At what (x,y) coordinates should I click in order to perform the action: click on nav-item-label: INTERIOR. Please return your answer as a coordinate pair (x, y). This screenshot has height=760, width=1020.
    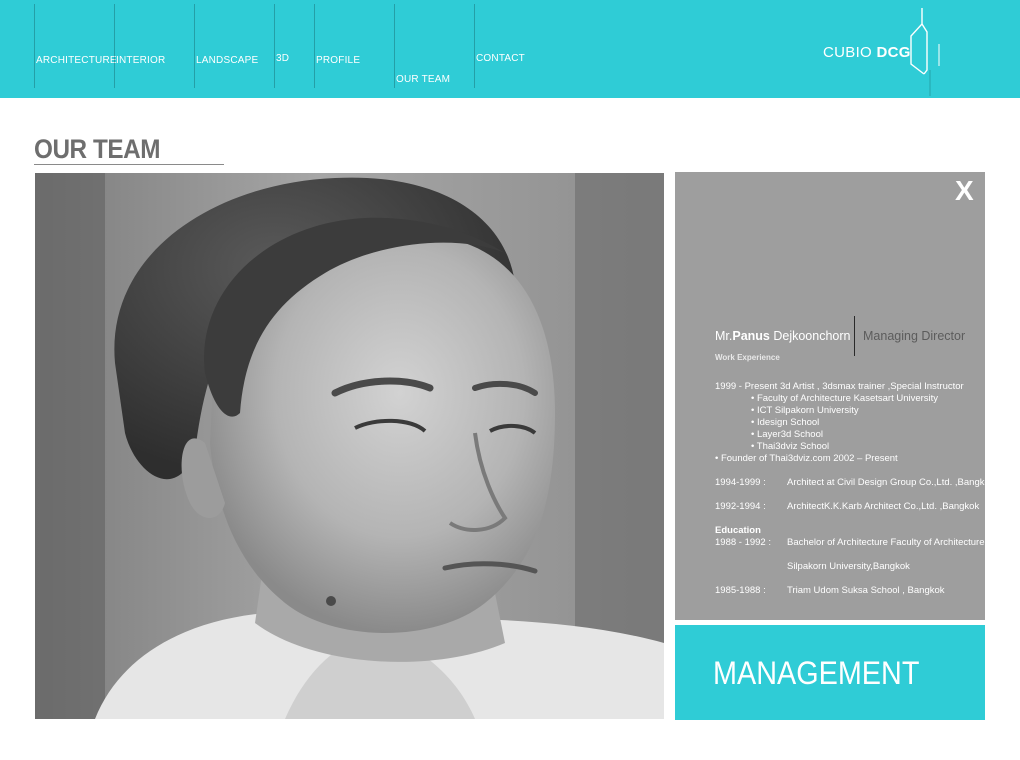
    Looking at the image, I should click on (141, 60).